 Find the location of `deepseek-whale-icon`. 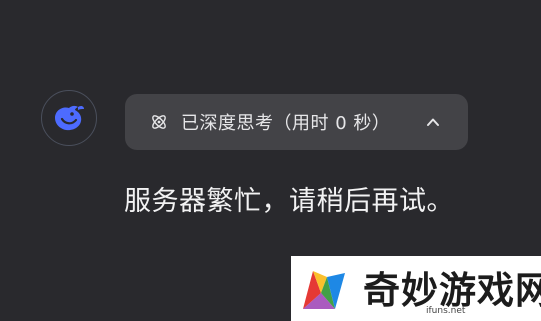

deepseek-whale-icon is located at coordinates (69, 118).